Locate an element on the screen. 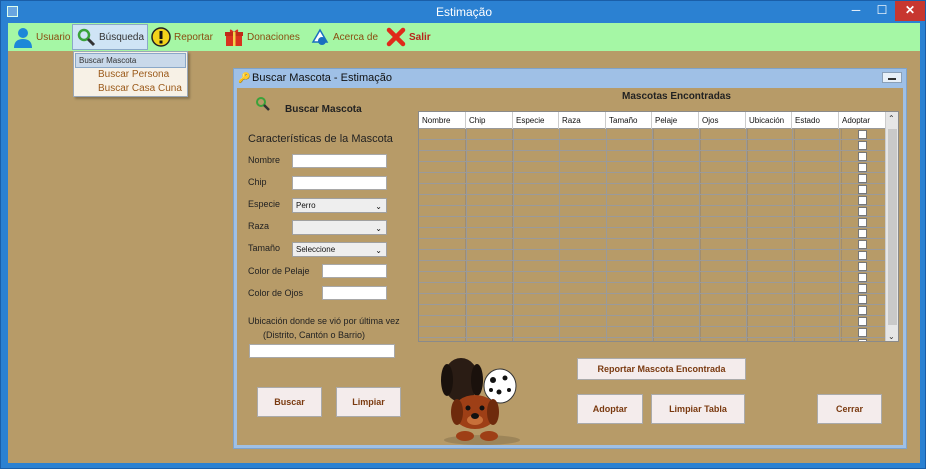  gift-icon is located at coordinates (234, 37).